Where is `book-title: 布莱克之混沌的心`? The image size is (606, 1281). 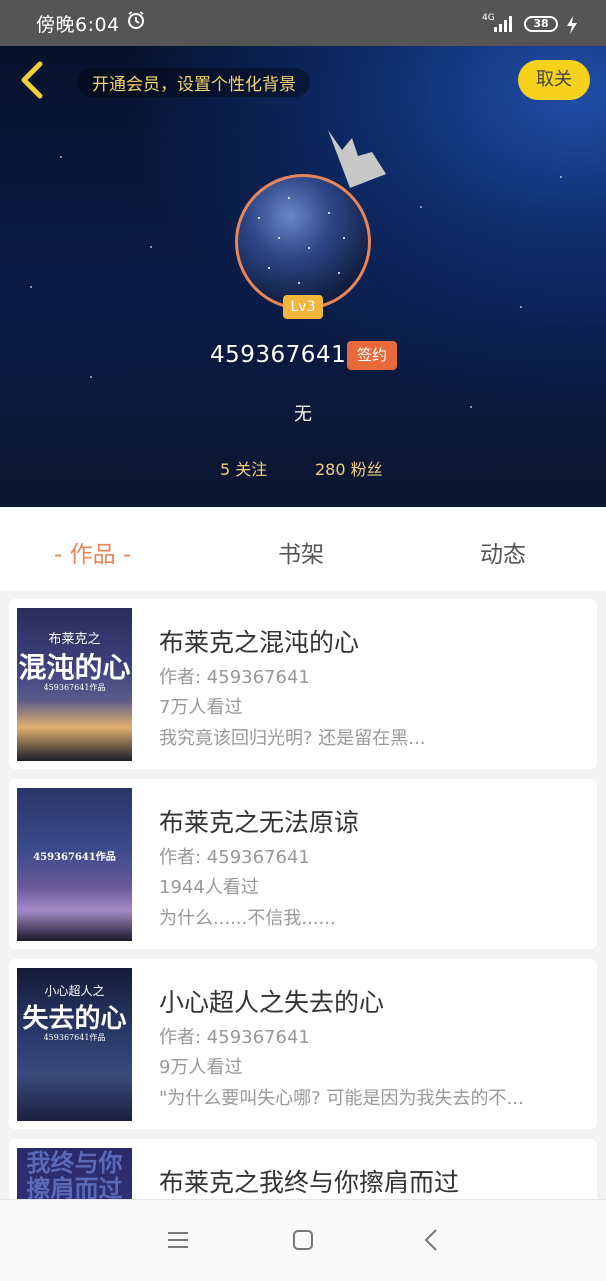
book-title: 布莱克之混沌的心 is located at coordinates (259, 642).